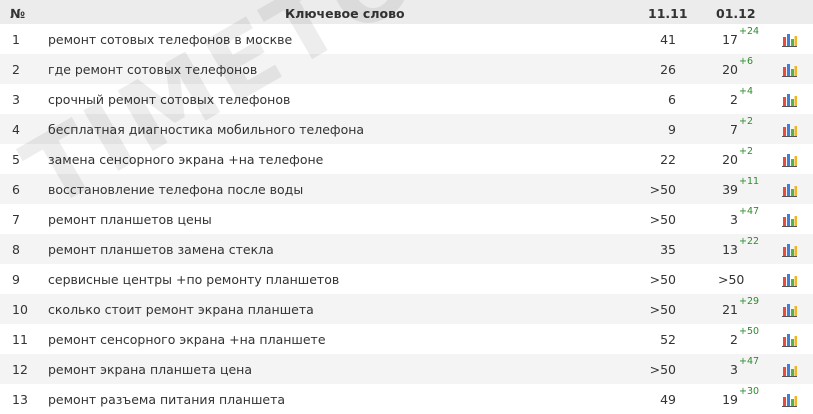 This screenshot has height=414, width=813. Describe the element at coordinates (672, 129) in the screenshot. I see `row-position-date-1: 9` at that location.